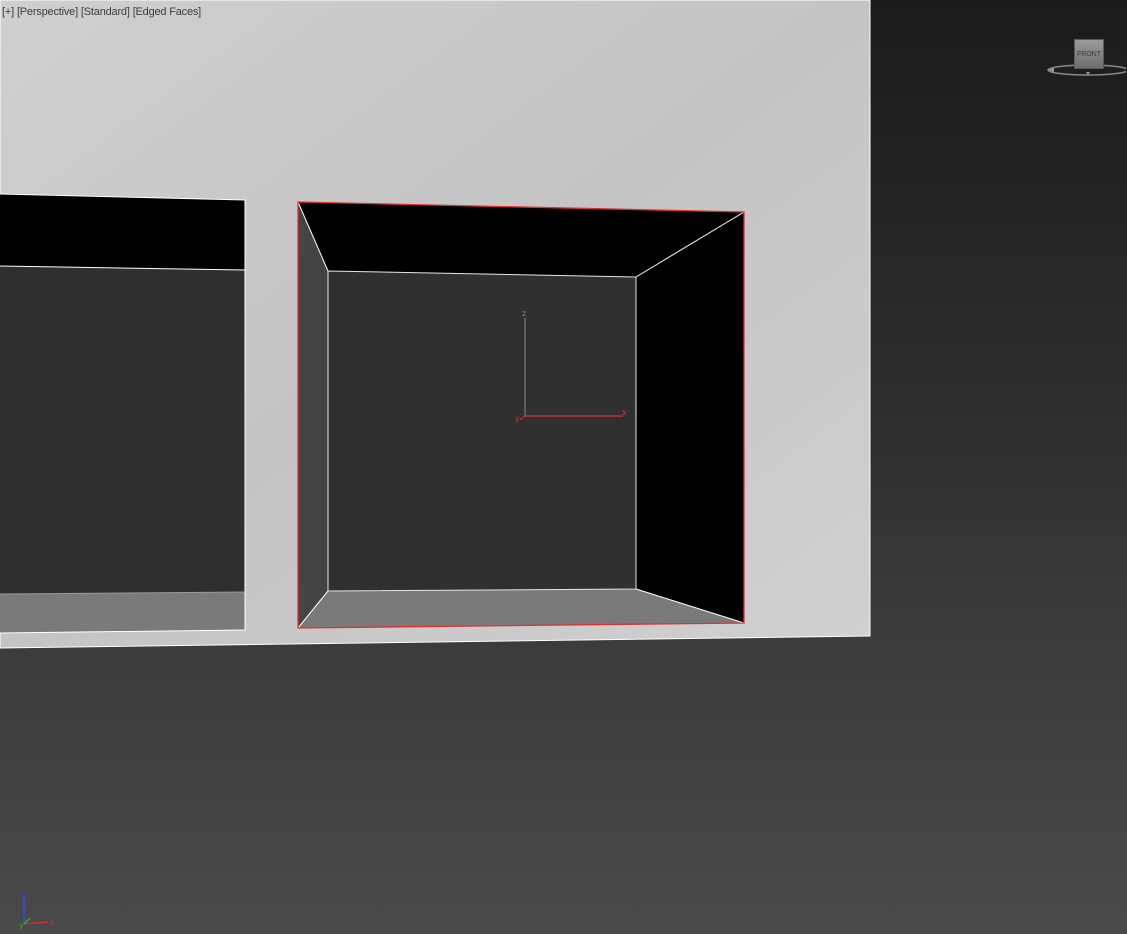 The image size is (1127, 934). I want to click on left-opening-top-face, so click(122, 232).